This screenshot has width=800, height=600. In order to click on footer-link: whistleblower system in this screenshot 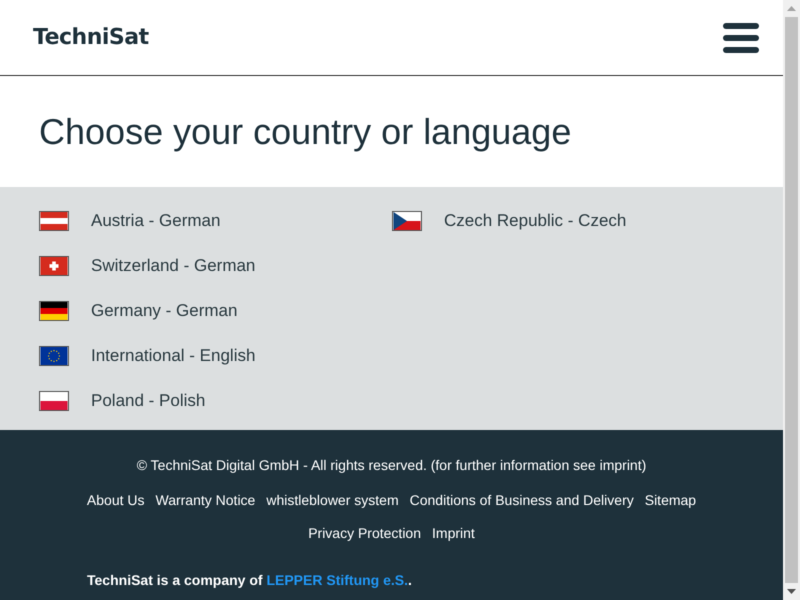, I will do `click(332, 500)`.